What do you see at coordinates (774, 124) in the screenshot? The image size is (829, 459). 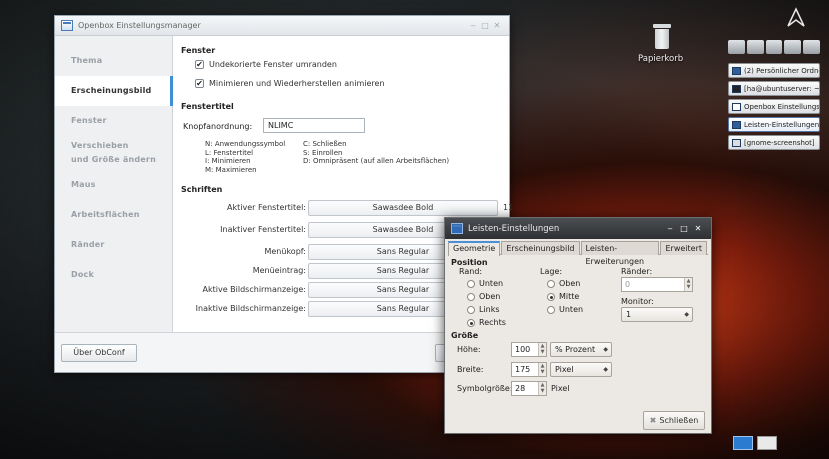 I see `task-tint-settings: Leisten-Einstellungen` at bounding box center [774, 124].